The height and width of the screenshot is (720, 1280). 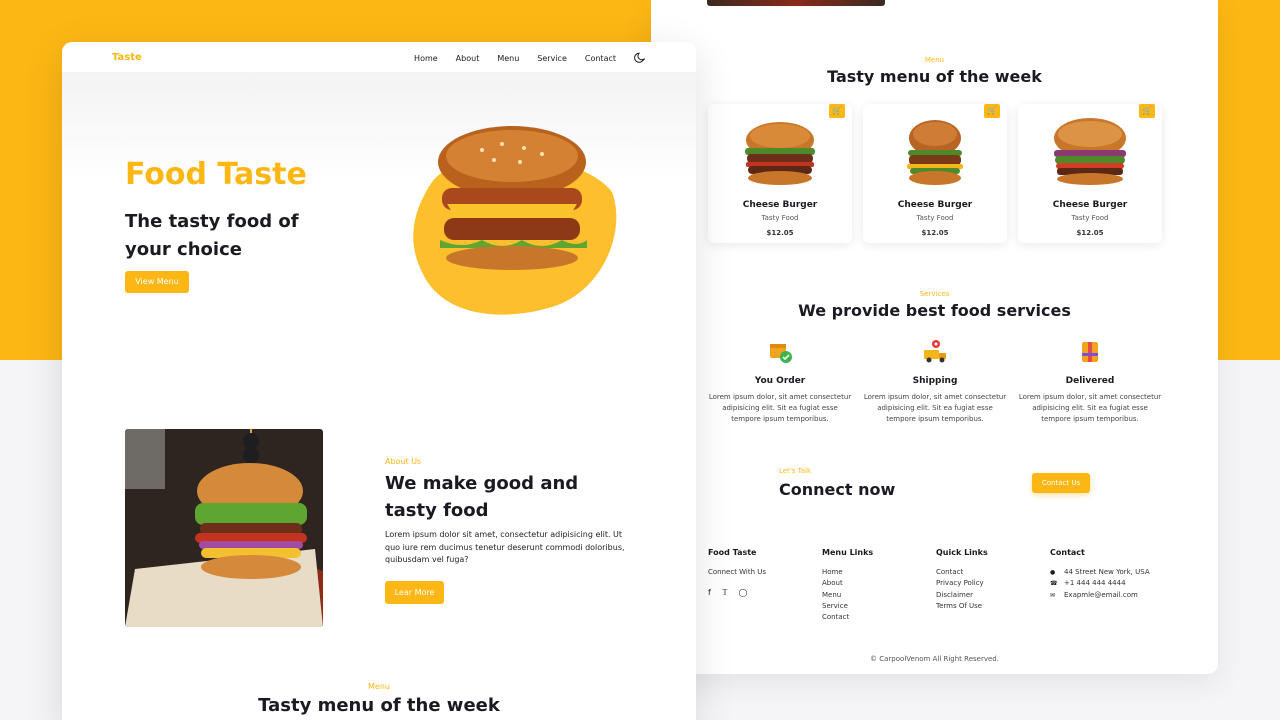 I want to click on services-eyebrow: Services, so click(x=934, y=294).